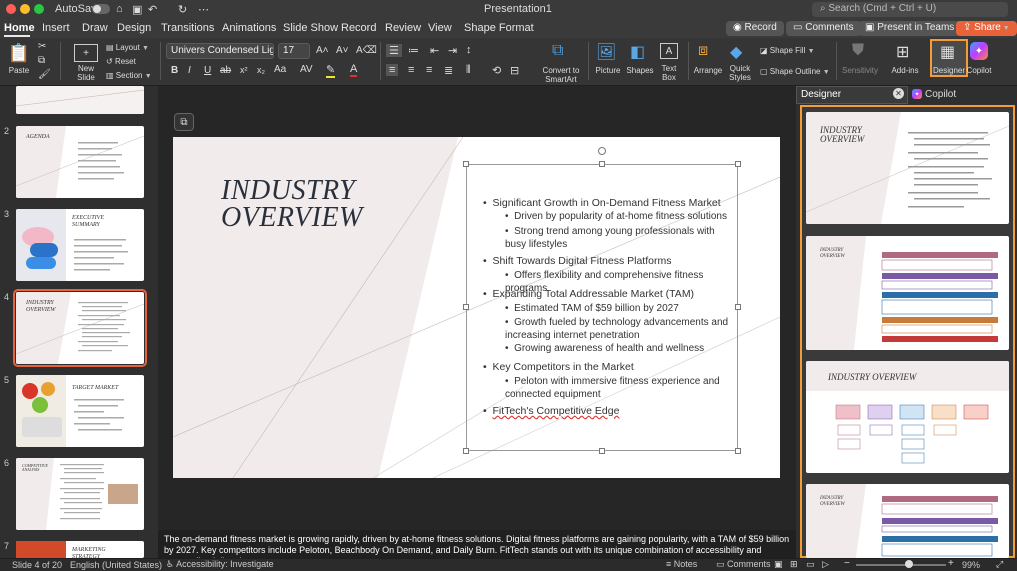  I want to click on strikethrough-icon: ab, so click(225, 70).